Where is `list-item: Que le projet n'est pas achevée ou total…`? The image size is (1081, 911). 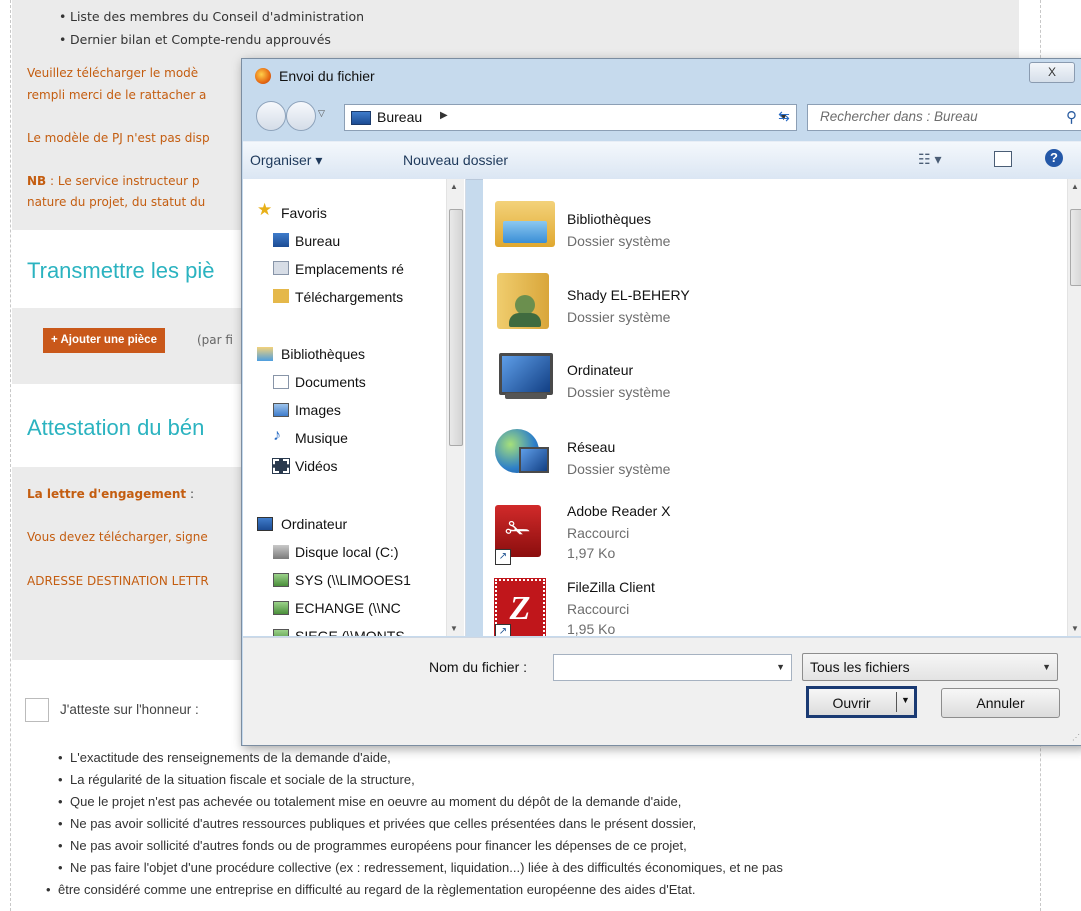
list-item: Que le projet n'est pas achevée ou total… is located at coordinates (369, 801).